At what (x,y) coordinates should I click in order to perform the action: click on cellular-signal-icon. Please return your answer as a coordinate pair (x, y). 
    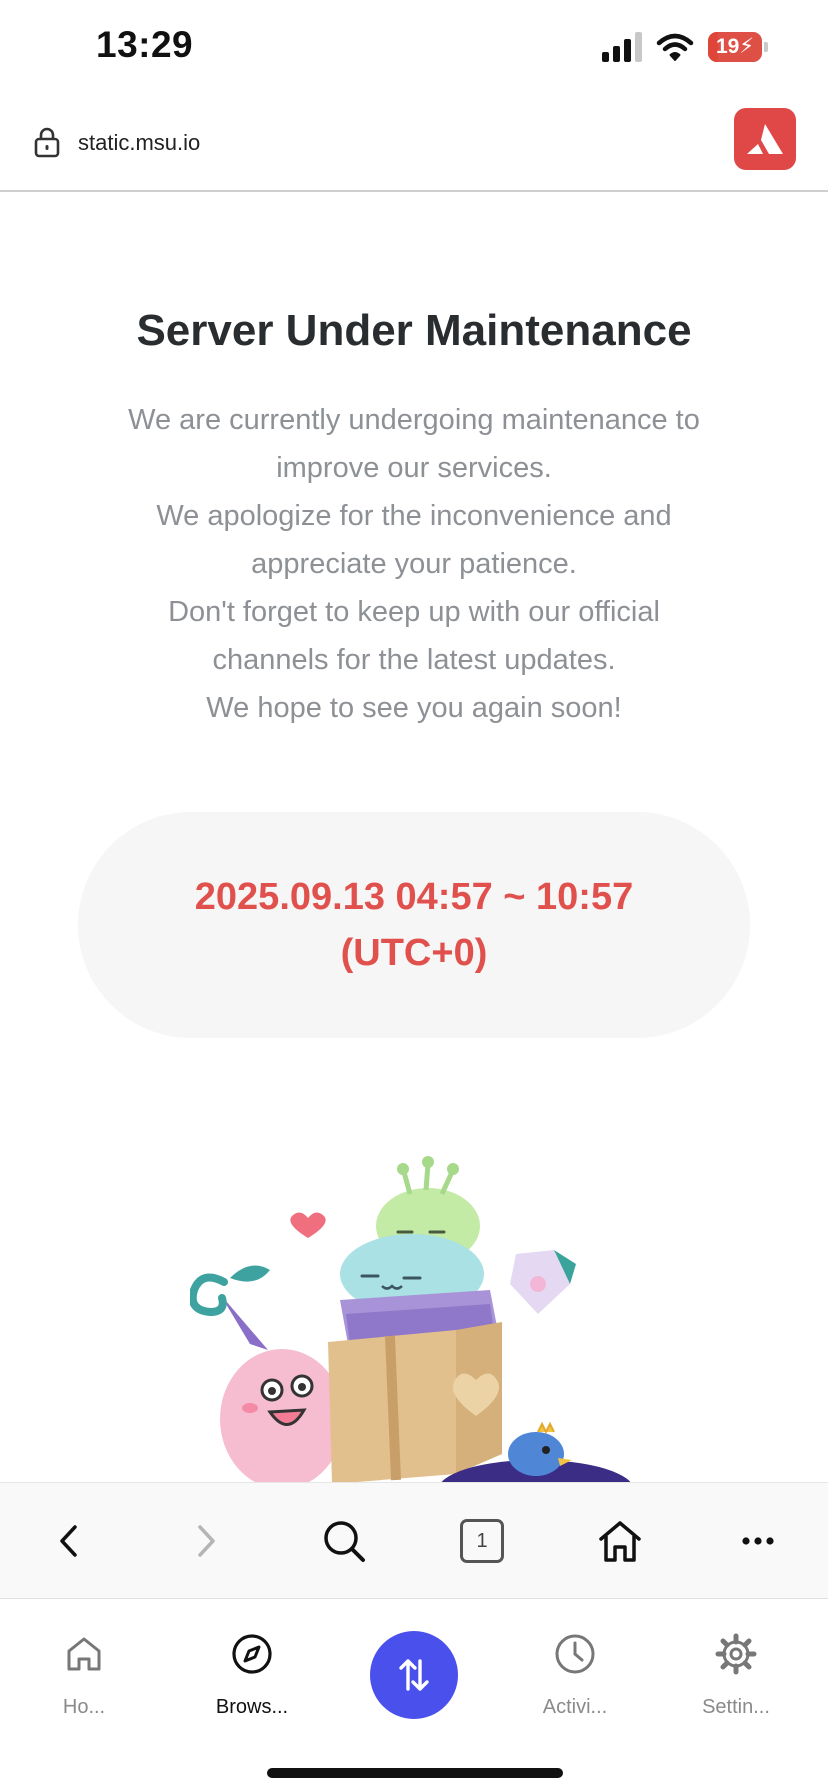
    Looking at the image, I should click on (622, 47).